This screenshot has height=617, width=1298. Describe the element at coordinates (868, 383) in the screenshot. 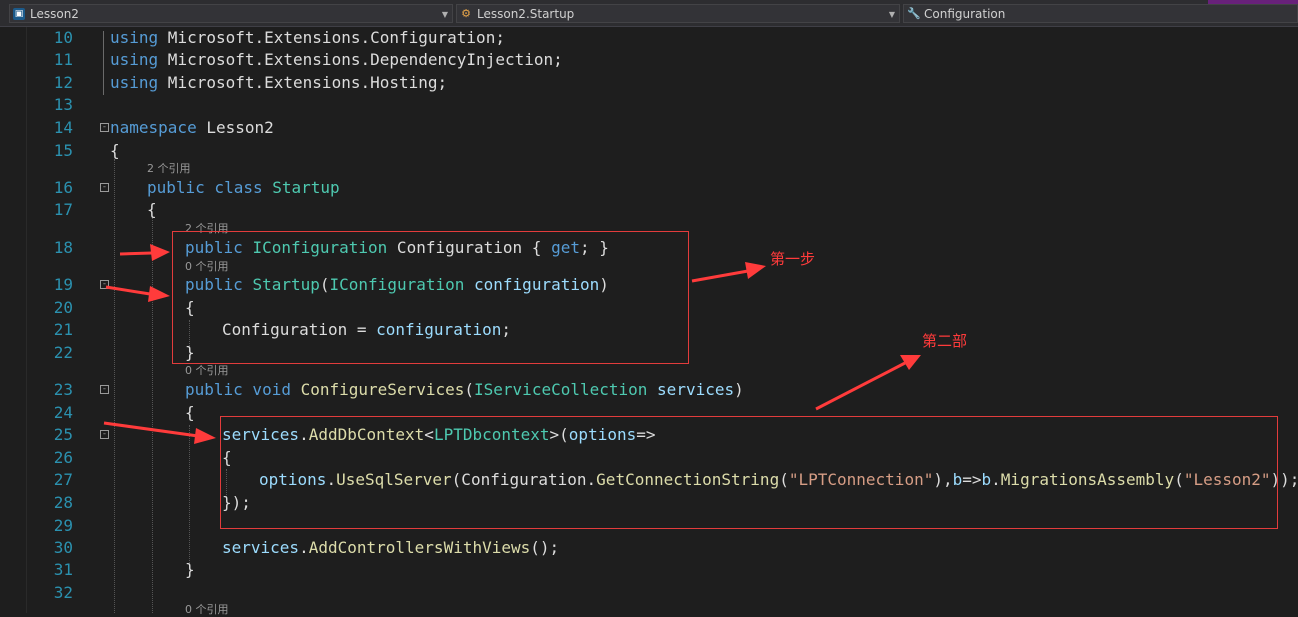

I see `arrow-to-step2` at that location.